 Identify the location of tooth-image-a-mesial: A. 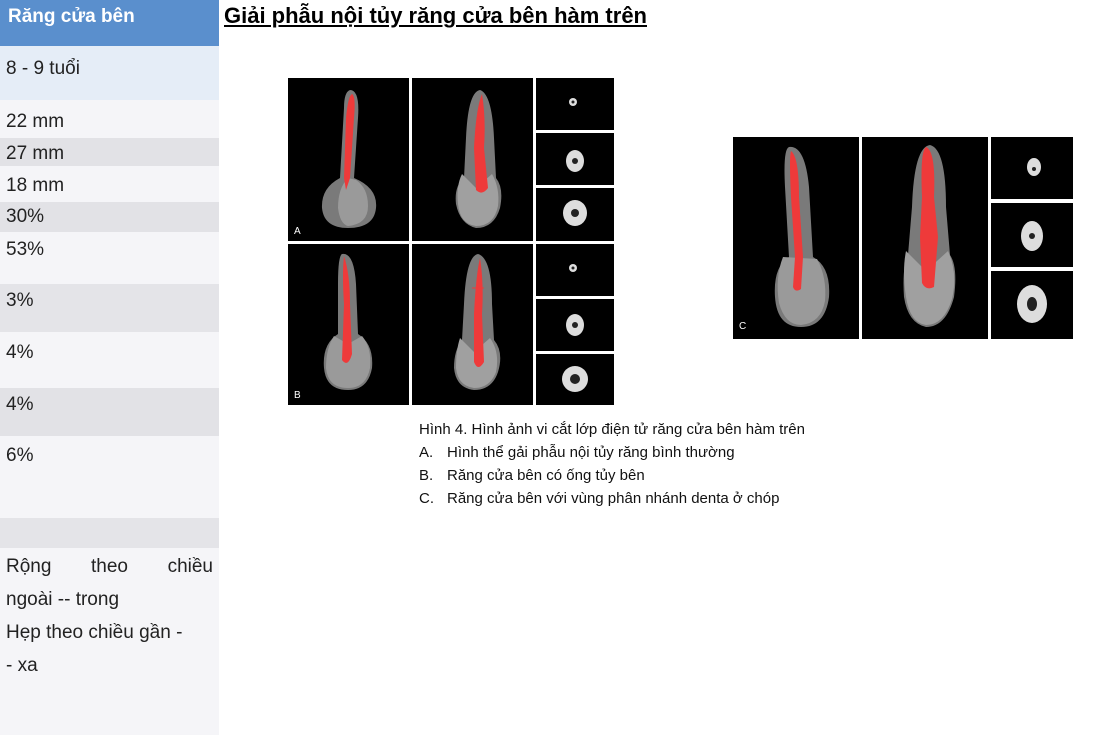
(348, 159).